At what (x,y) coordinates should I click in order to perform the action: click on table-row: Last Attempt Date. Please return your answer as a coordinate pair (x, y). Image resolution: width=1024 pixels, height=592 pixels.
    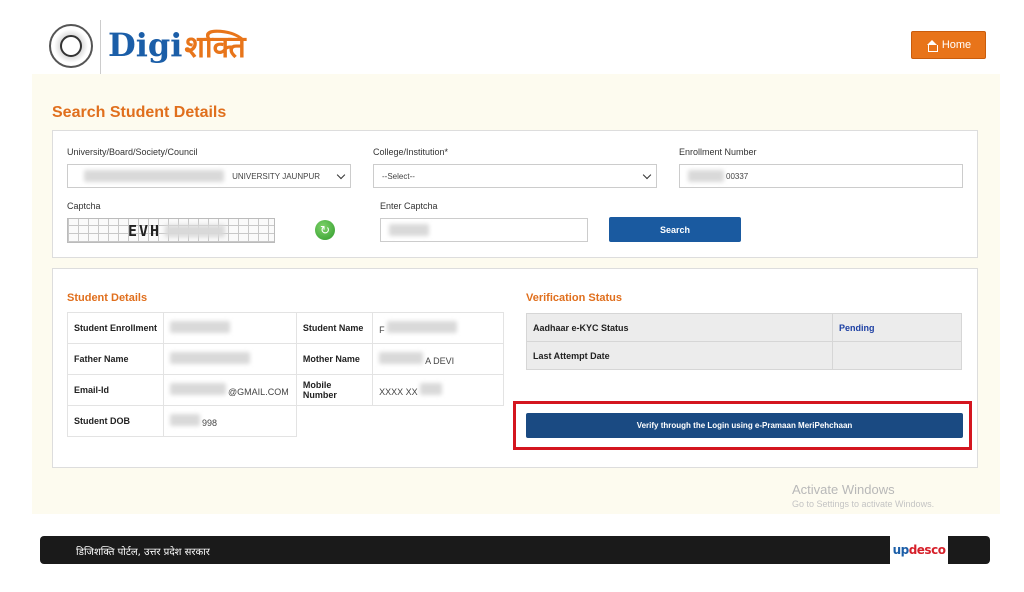
    Looking at the image, I should click on (744, 355).